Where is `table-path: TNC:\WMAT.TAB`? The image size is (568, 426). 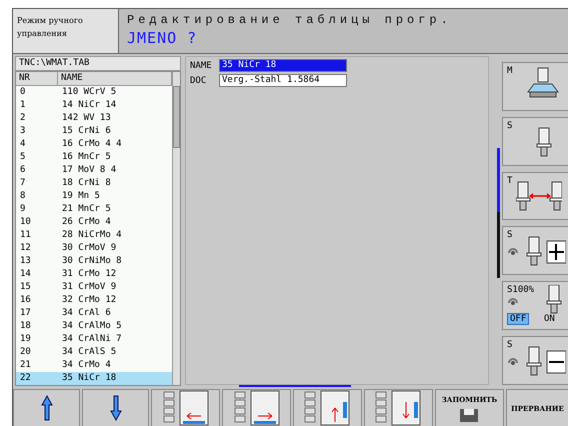 table-path: TNC:\WMAT.TAB is located at coordinates (98, 63).